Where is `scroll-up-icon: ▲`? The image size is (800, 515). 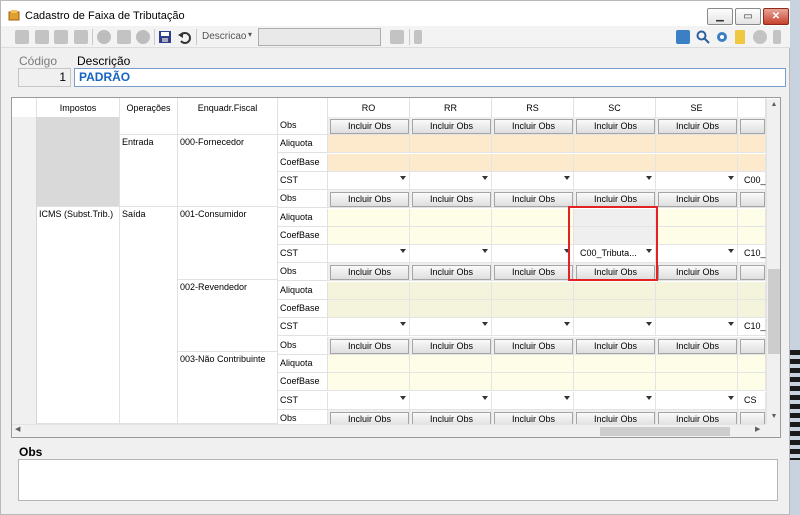
scroll-up-icon: ▲ is located at coordinates (774, 104).